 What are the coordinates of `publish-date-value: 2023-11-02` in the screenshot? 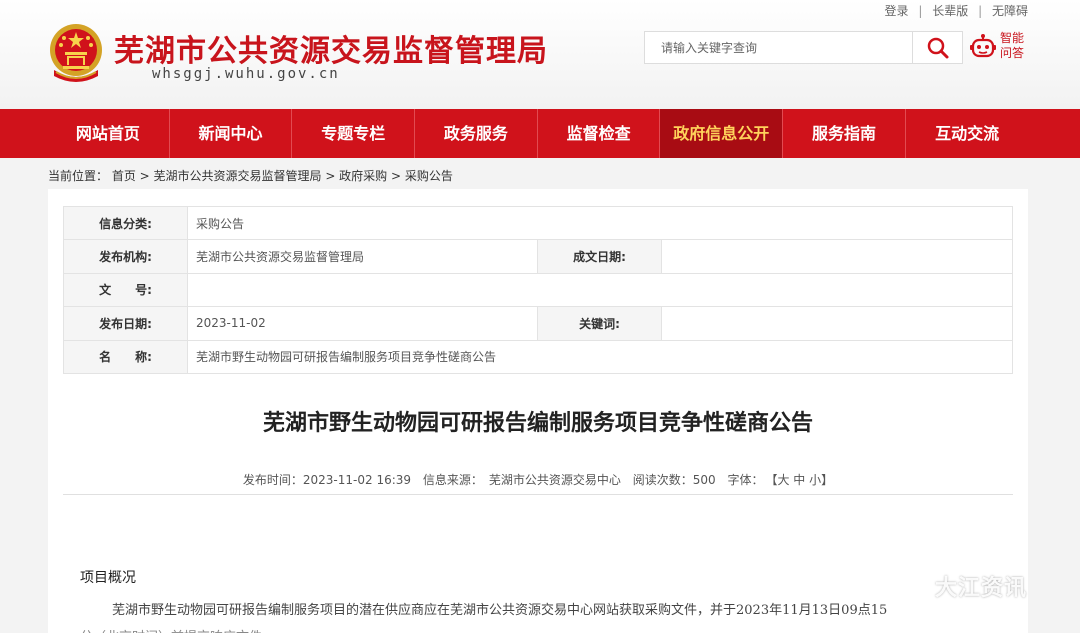 It's located at (362, 323).